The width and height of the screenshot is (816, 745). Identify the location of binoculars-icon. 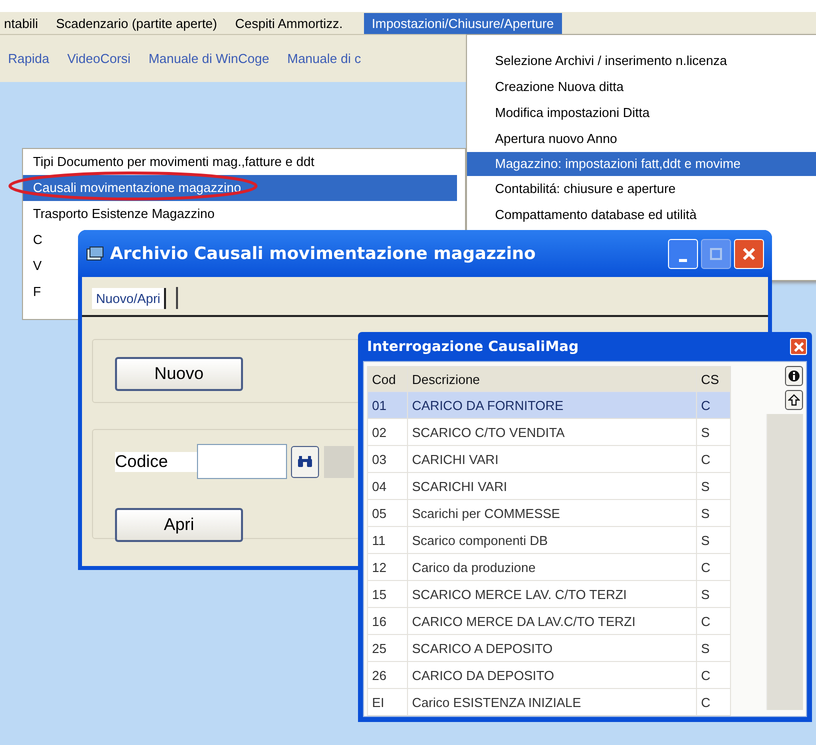
(305, 462).